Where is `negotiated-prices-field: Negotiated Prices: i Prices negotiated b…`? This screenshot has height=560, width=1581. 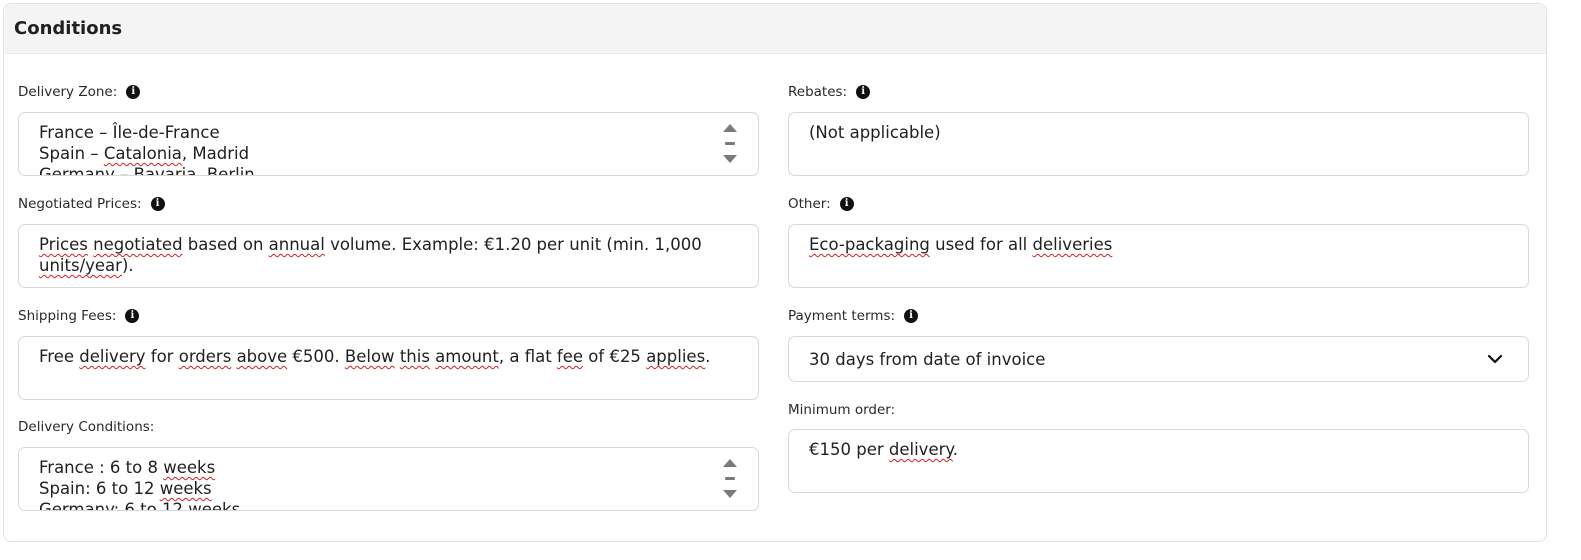 negotiated-prices-field: Negotiated Prices: i Prices negotiated b… is located at coordinates (388, 243).